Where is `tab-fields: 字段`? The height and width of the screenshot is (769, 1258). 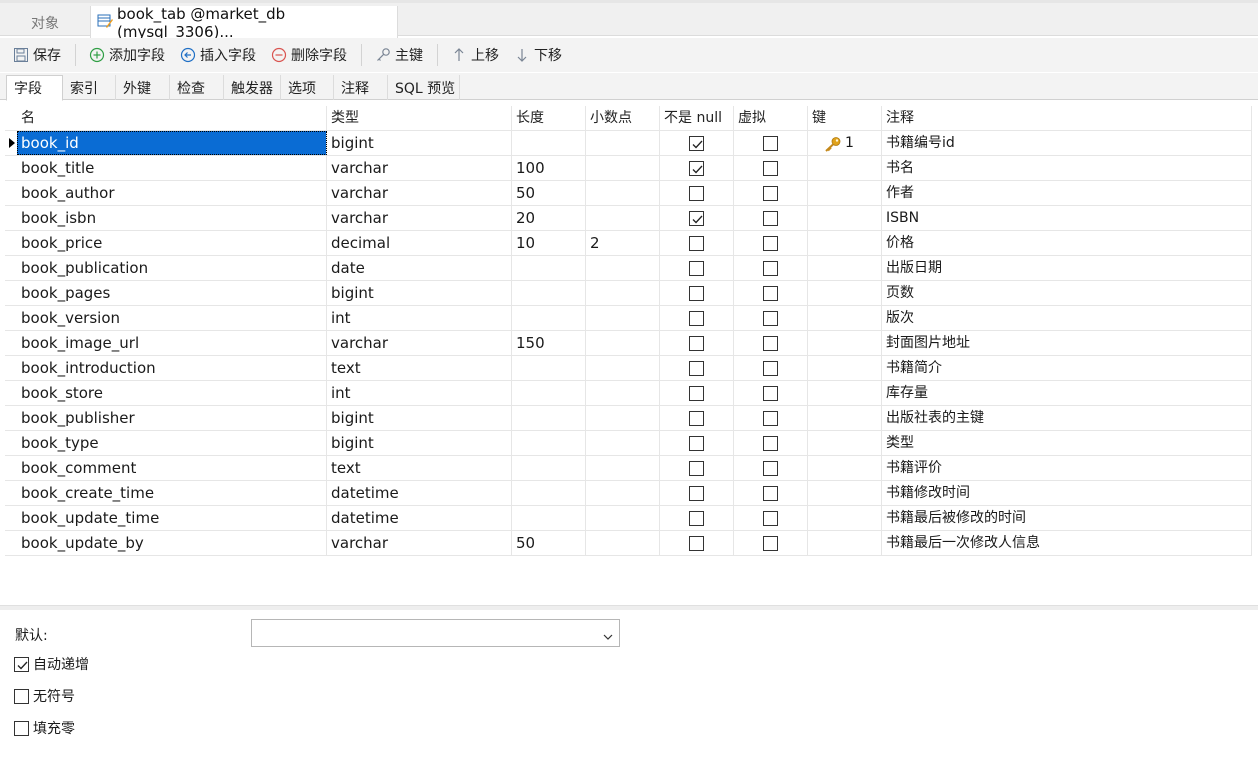 tab-fields: 字段 is located at coordinates (34, 88).